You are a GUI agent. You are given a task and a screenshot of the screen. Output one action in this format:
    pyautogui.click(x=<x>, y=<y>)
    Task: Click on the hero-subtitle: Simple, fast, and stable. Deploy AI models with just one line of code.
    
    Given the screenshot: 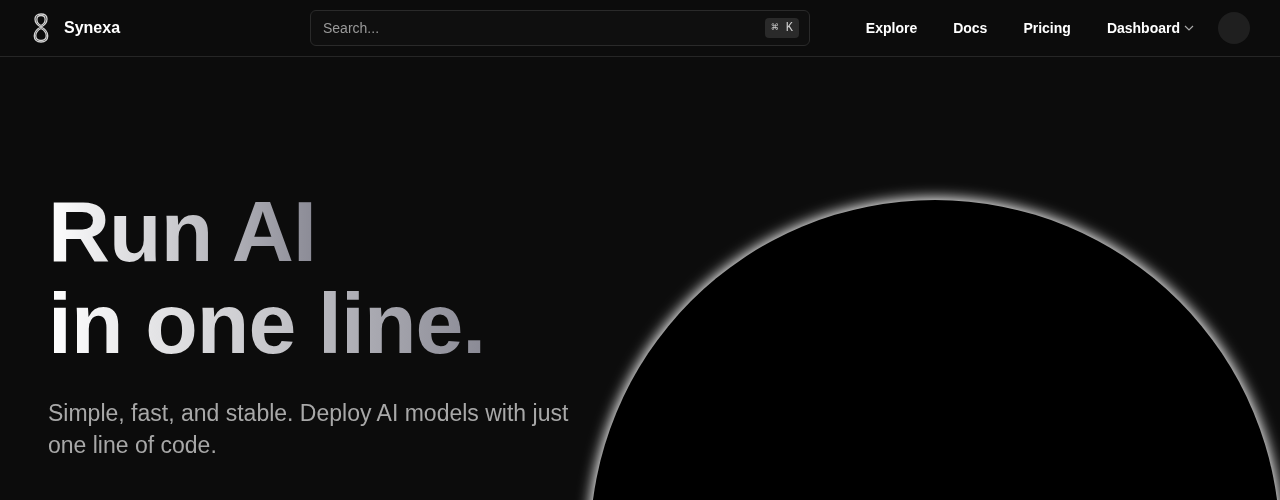 What is the action you would take?
    pyautogui.click(x=309, y=429)
    